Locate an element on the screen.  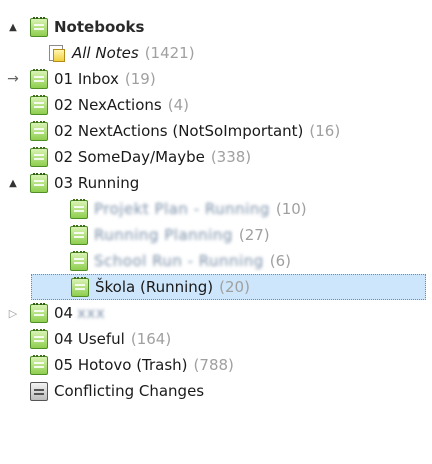
notebook-label: 02 NextActions (NotSoImportant) is located at coordinates (179, 131).